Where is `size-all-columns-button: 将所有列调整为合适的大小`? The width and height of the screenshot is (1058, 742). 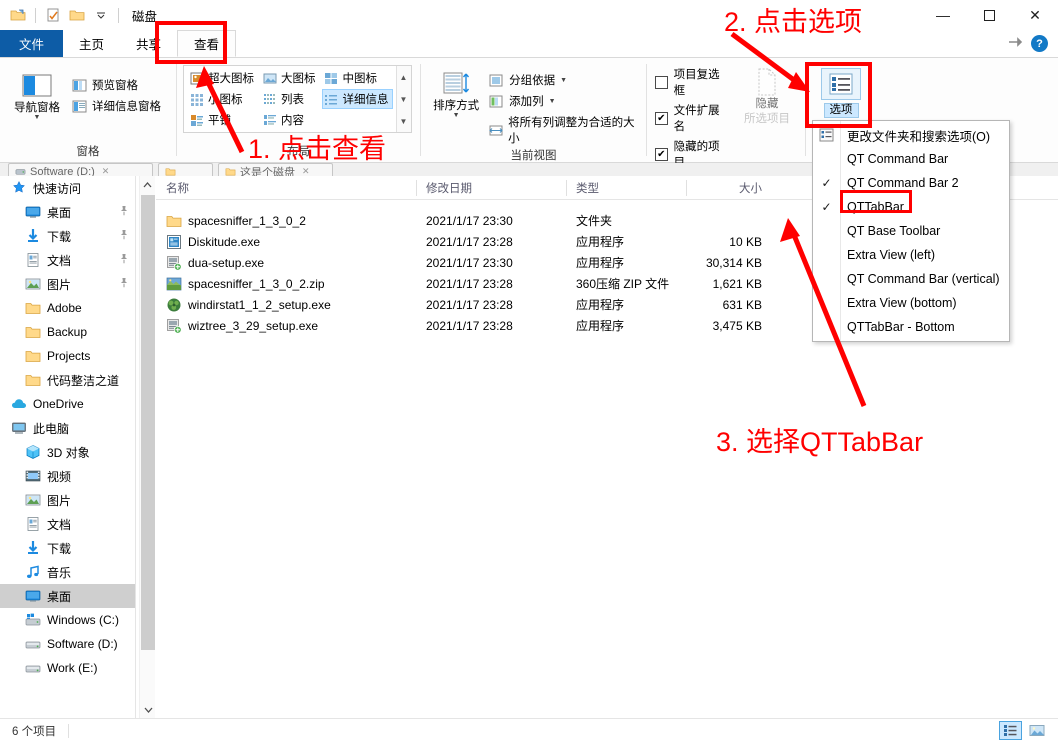
size-all-columns-button: 将所有列调整为合适的大小 is located at coordinates (562, 130).